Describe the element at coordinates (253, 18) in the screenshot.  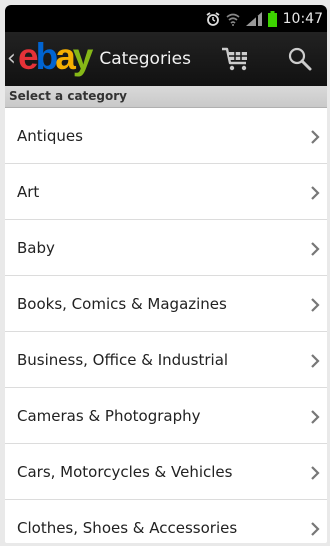
I see `signal-icon` at that location.